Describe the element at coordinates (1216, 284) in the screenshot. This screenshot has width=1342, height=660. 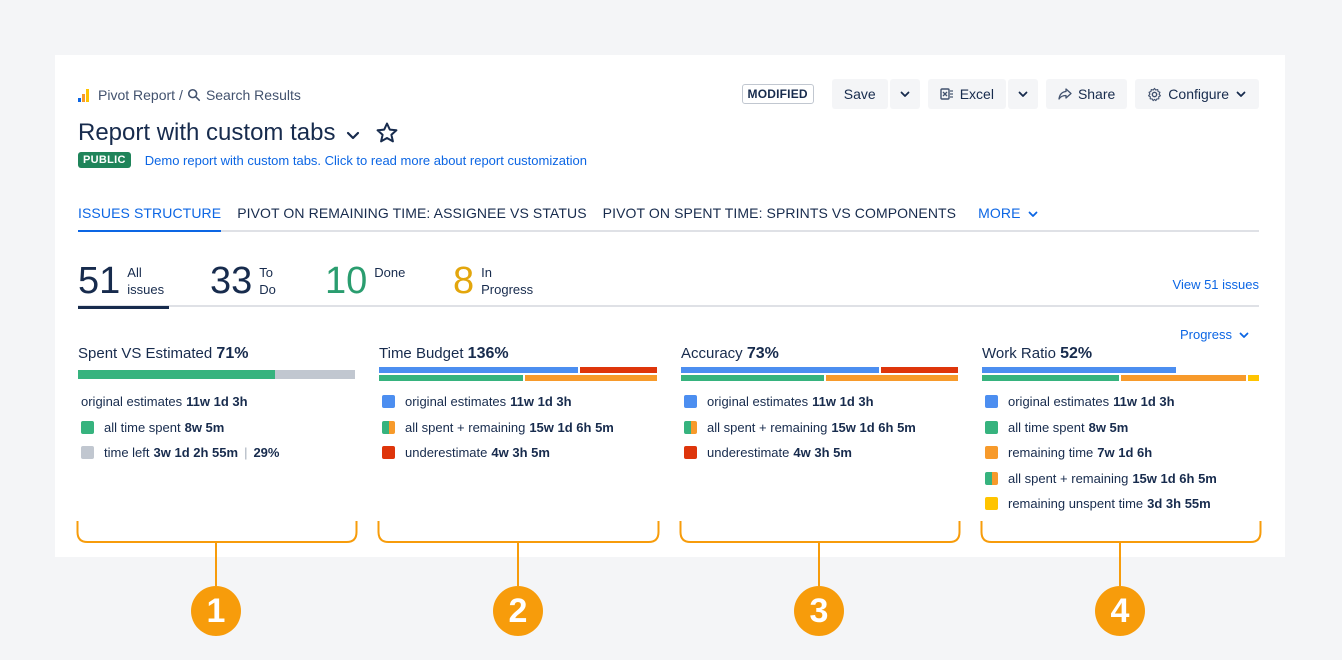
I see `view-issues-link: View 51 issues` at that location.